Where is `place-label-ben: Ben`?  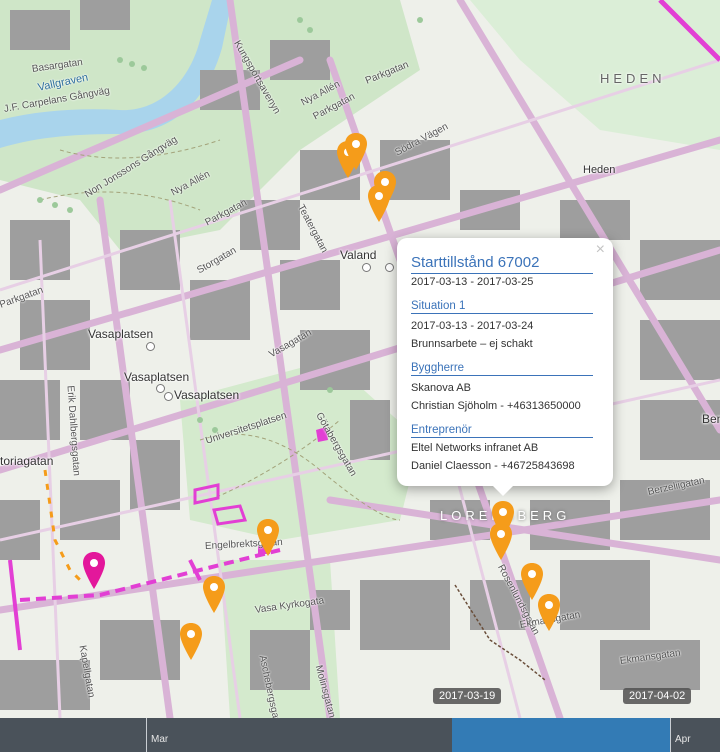 place-label-ben: Ben is located at coordinates (711, 419).